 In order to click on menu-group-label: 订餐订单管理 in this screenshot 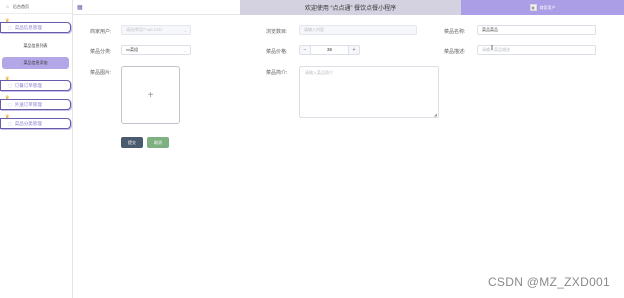, I will do `click(28, 85)`.